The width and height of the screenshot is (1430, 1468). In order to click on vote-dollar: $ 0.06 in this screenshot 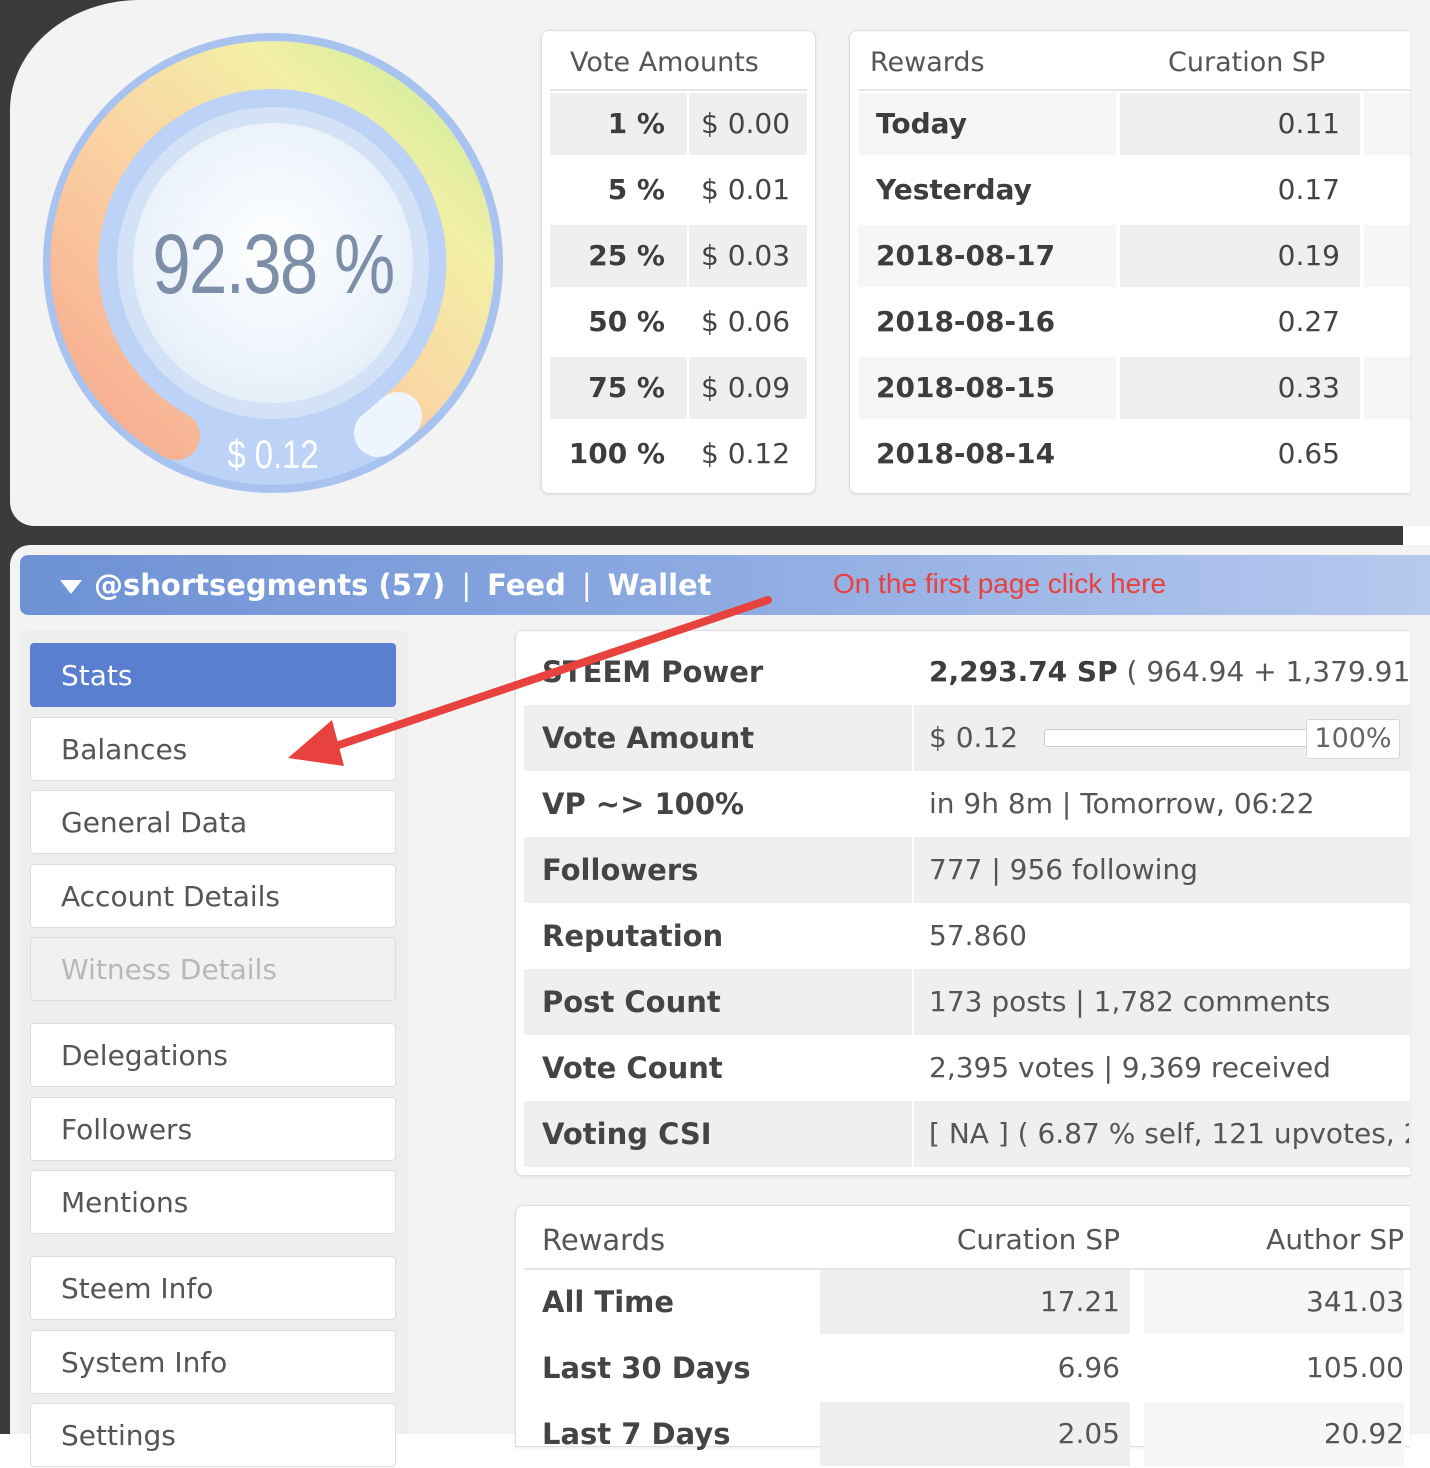, I will do `click(746, 321)`.